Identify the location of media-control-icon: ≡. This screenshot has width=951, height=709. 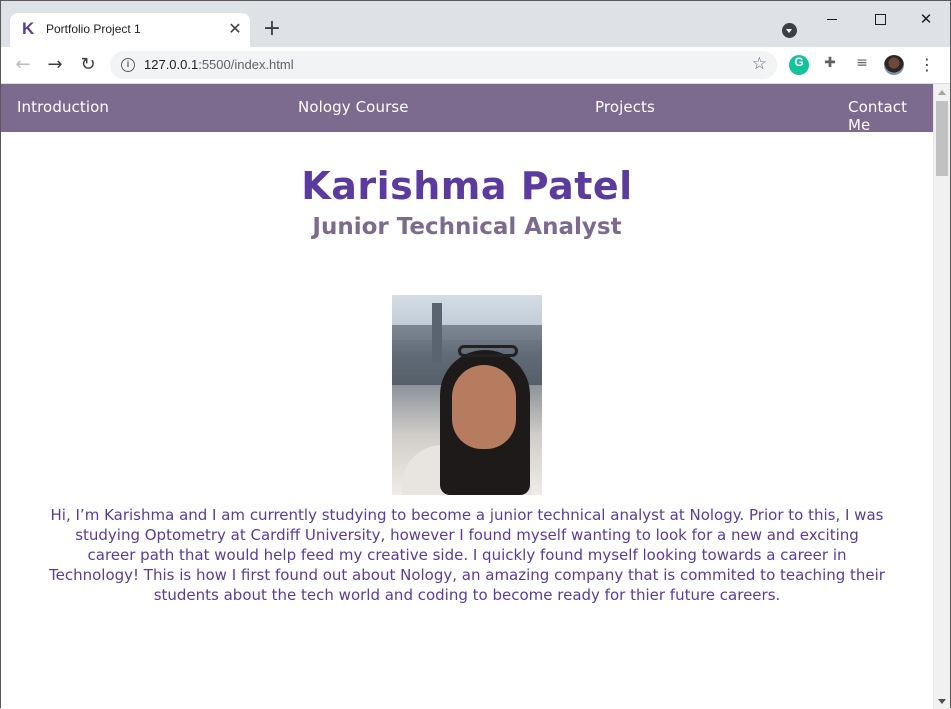
(862, 65).